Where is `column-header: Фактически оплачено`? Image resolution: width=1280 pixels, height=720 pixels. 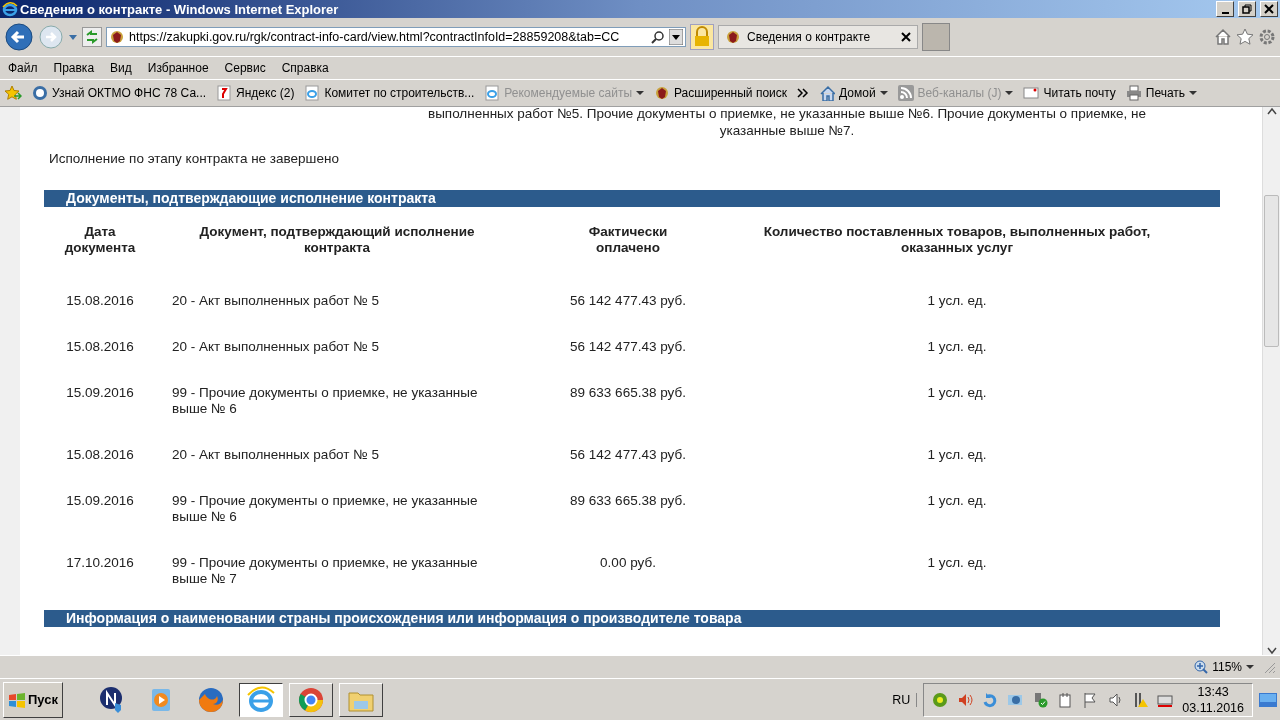
column-header: Фактически оплачено is located at coordinates (628, 240).